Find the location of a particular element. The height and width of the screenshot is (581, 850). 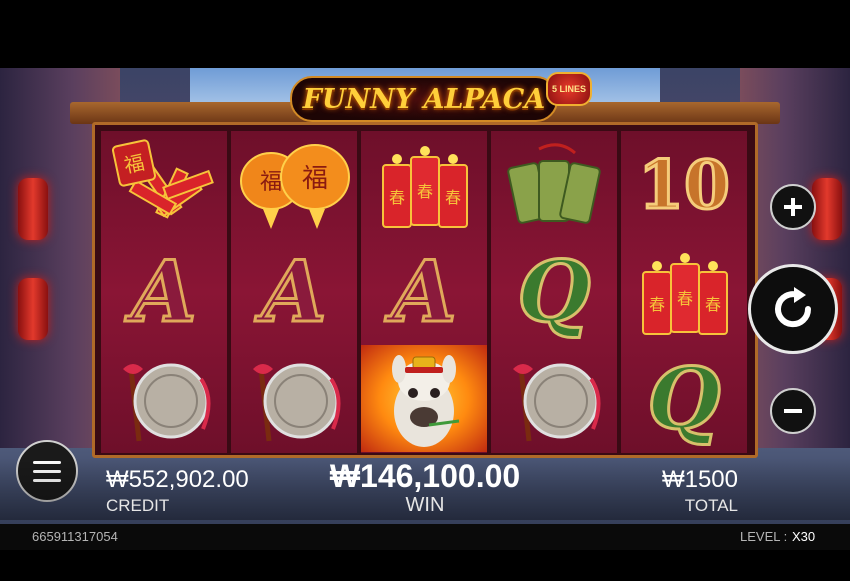

reel-1: 福 A is located at coordinates (164, 292).